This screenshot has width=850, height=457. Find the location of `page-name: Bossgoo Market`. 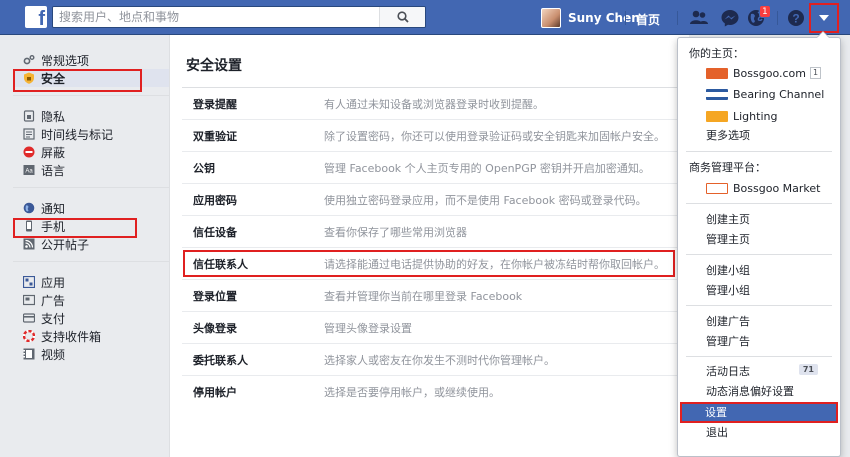

page-name: Bossgoo Market is located at coordinates (777, 188).